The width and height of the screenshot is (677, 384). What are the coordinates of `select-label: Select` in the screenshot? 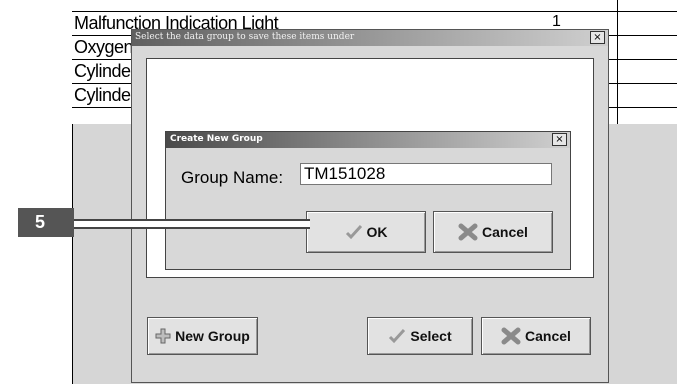 It's located at (431, 336).